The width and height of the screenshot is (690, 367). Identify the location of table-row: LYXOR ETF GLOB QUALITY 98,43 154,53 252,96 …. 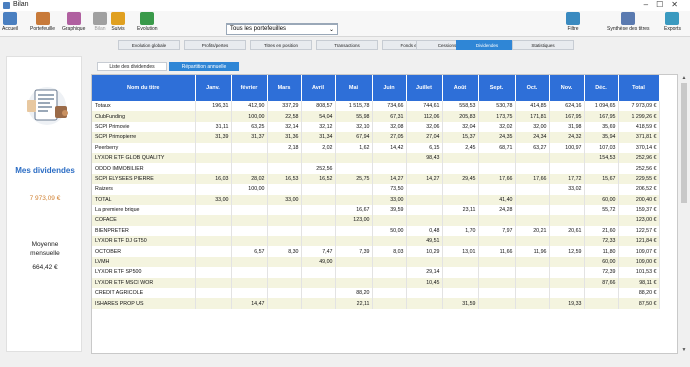
(376, 158).